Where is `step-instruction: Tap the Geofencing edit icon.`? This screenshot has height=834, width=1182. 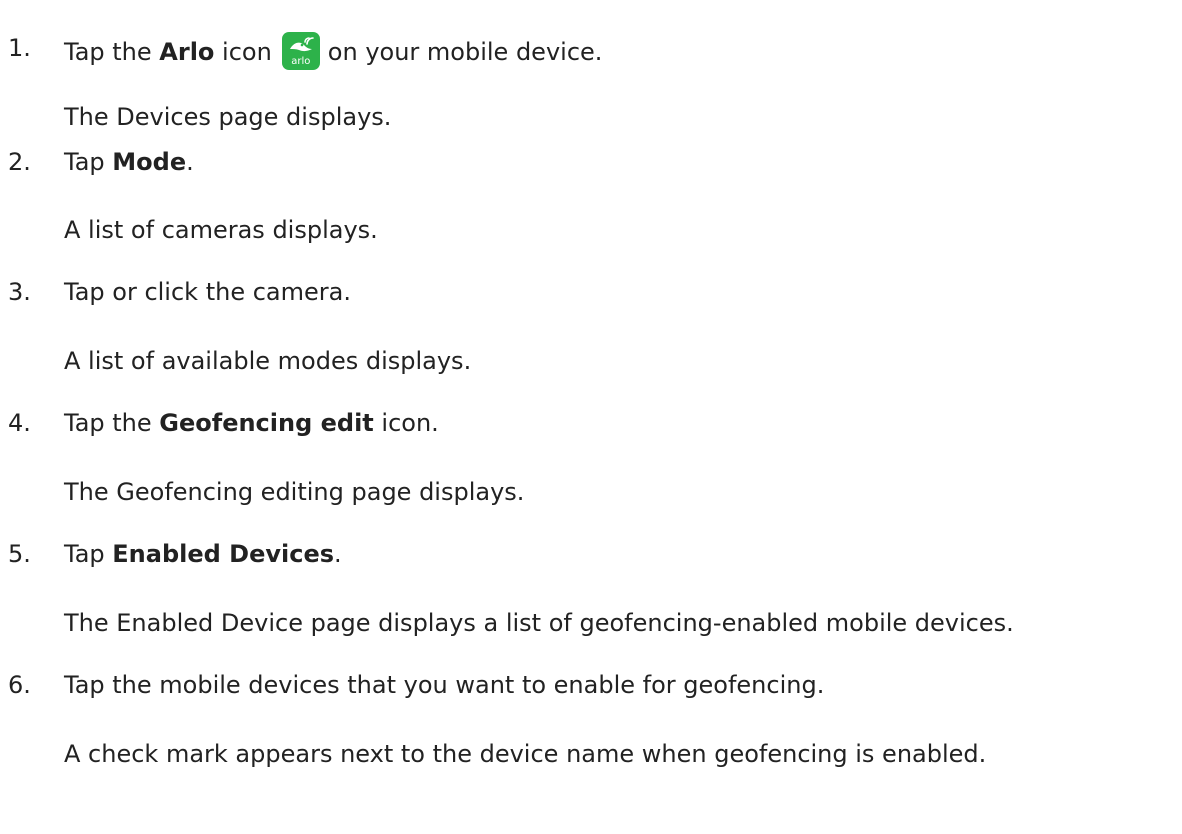
step-instruction: Tap the Geofencing edit icon. is located at coordinates (251, 423).